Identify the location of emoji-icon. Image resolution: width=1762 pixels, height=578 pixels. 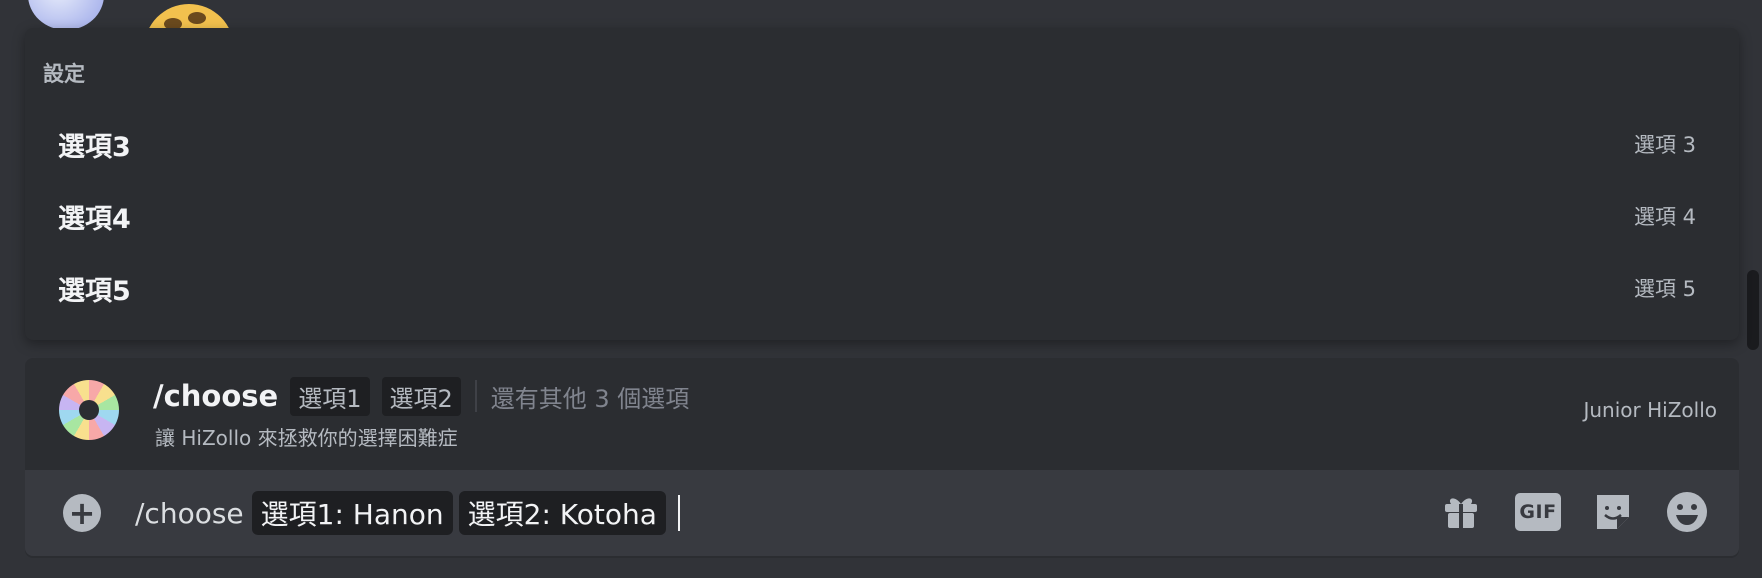
(1687, 512).